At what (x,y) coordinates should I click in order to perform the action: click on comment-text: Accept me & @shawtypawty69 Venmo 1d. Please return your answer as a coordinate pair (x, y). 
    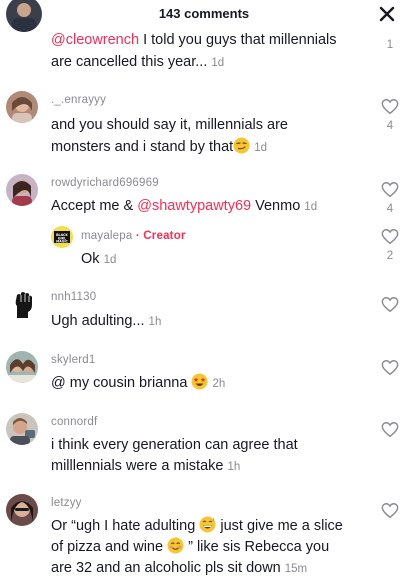
    Looking at the image, I should click on (184, 206).